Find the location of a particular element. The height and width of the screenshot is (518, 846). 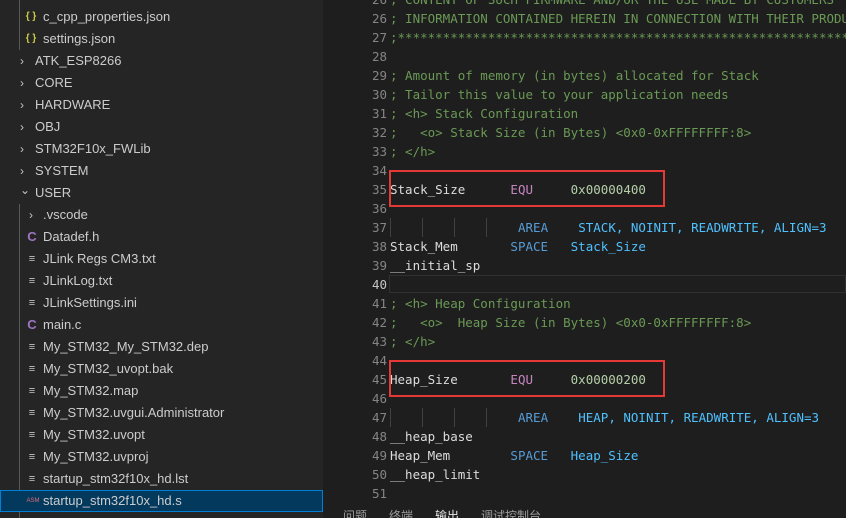

explorer-item-jlinksettings-ini: ≡ JLinkSettings.ini is located at coordinates (161, 303).